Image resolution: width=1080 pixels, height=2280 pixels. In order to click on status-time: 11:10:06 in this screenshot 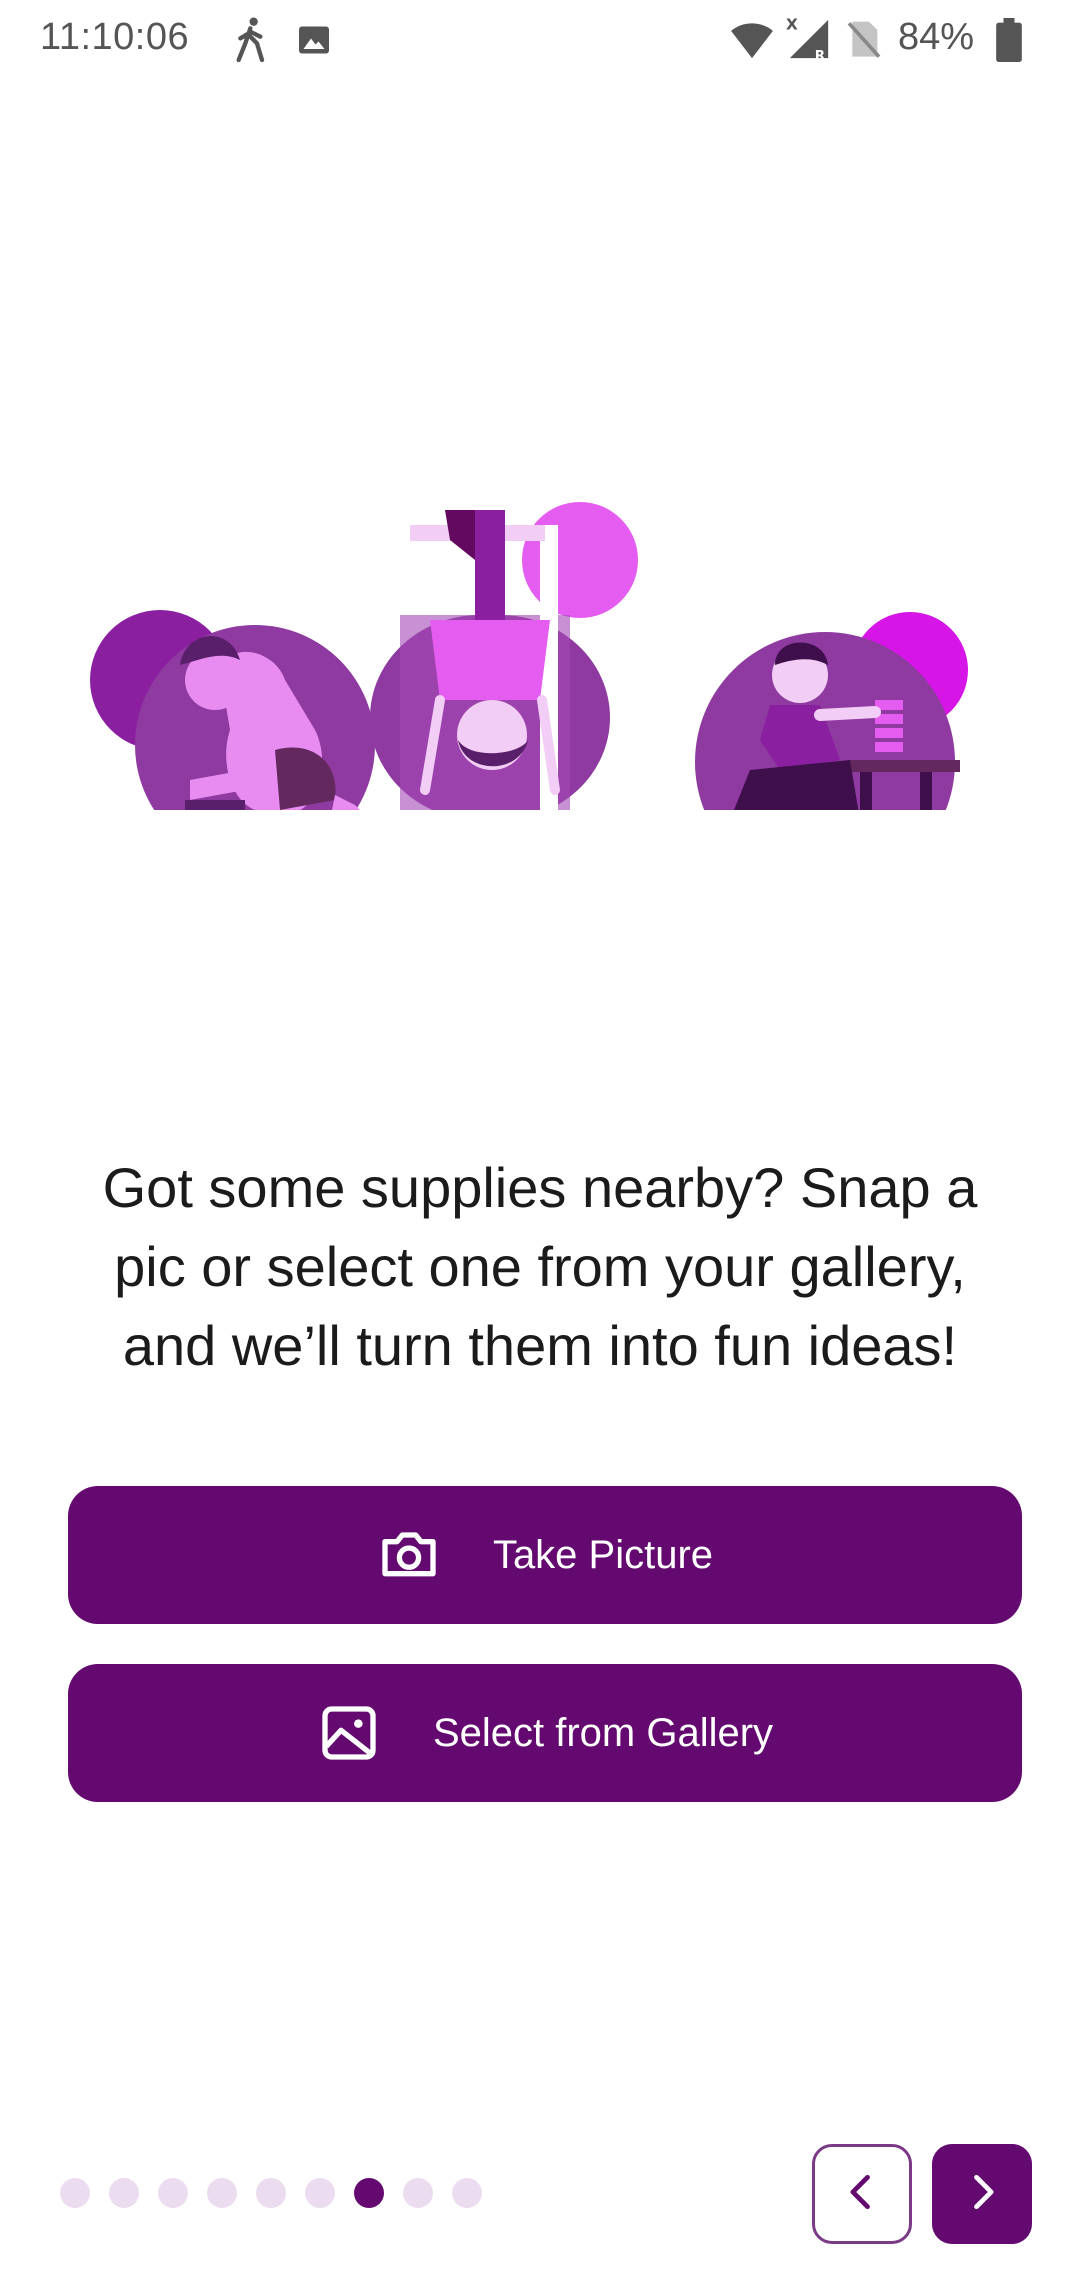, I will do `click(115, 37)`.